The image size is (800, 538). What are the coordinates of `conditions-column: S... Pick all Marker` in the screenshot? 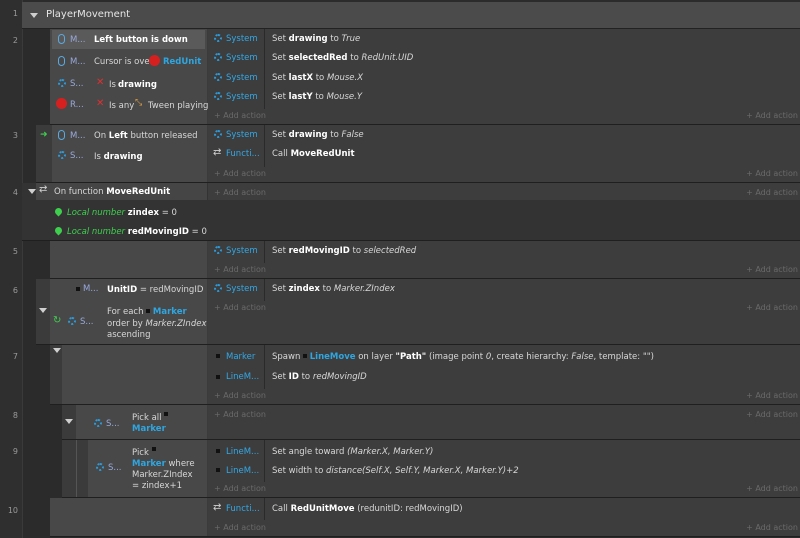 It's located at (141, 422).